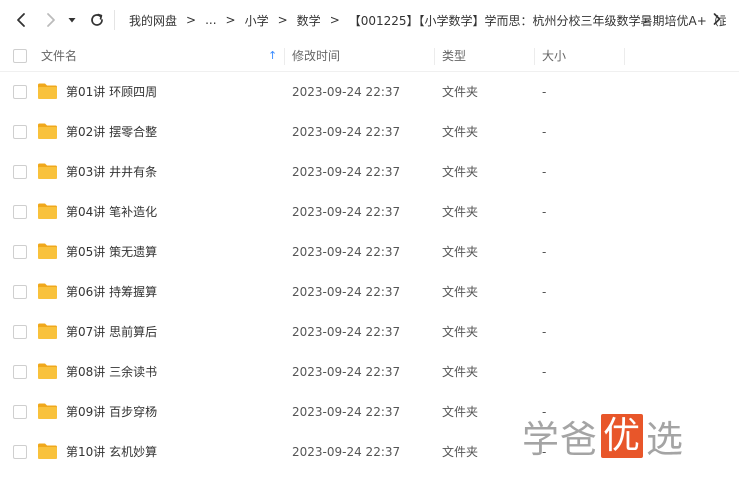  I want to click on breadcrumb-item-my-drive: 我的网盘, so click(153, 20).